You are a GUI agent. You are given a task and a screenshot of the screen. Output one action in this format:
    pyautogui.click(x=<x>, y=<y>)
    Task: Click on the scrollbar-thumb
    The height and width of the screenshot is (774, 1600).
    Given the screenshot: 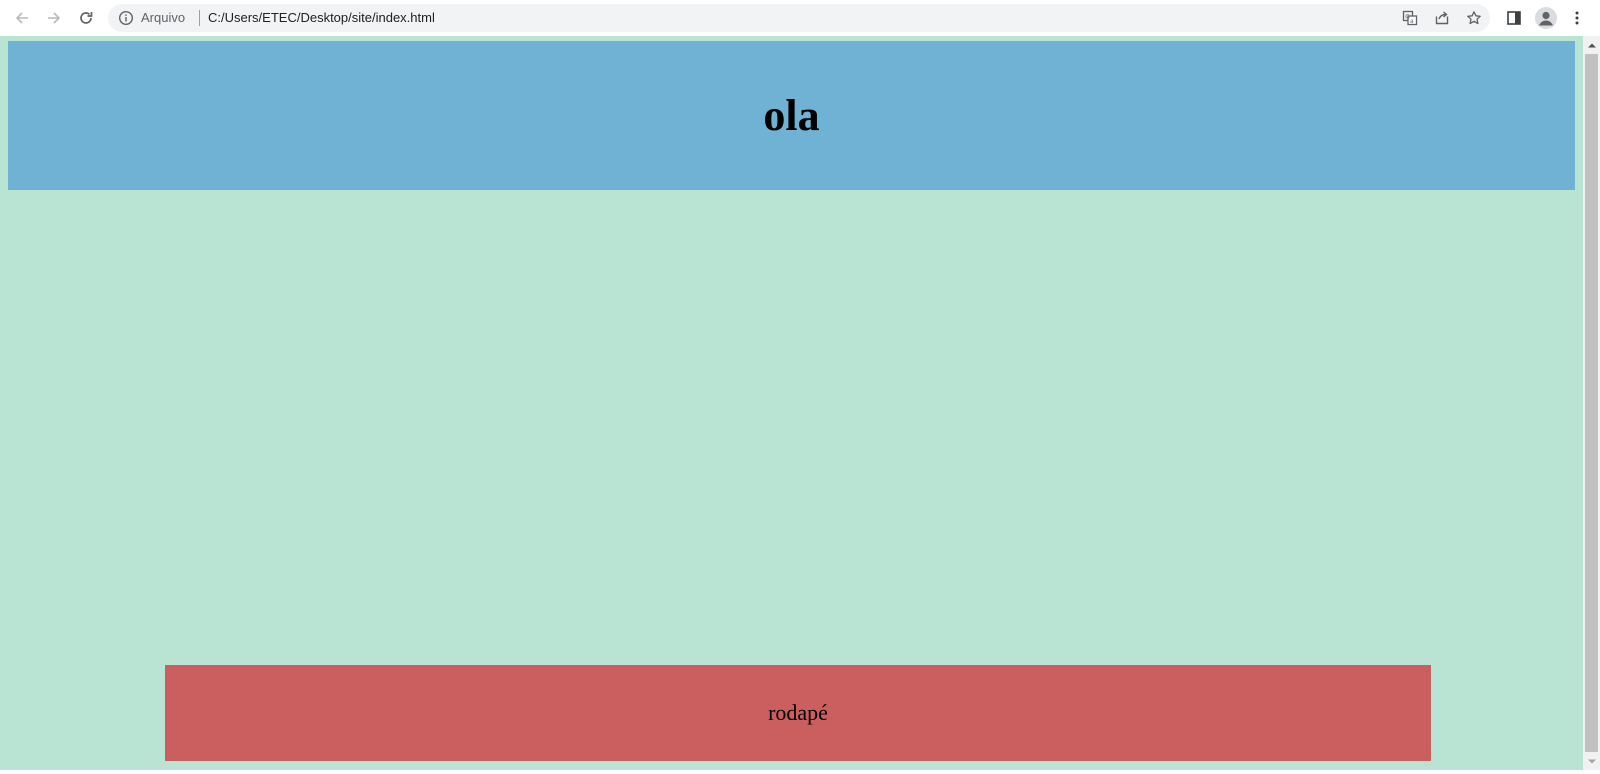 What is the action you would take?
    pyautogui.click(x=1591, y=403)
    